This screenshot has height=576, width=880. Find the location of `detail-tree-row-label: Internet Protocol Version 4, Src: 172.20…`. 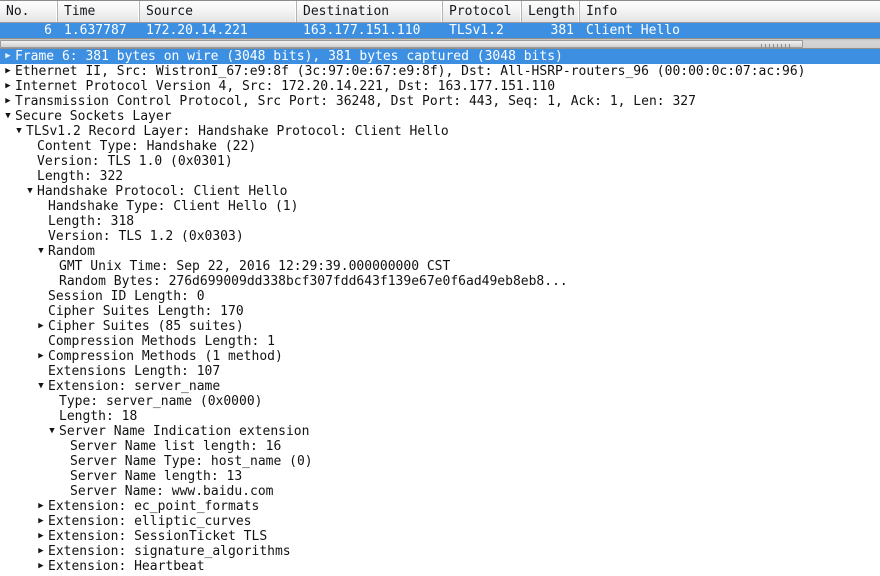

detail-tree-row-label: Internet Protocol Version 4, Src: 172.20… is located at coordinates (285, 86).